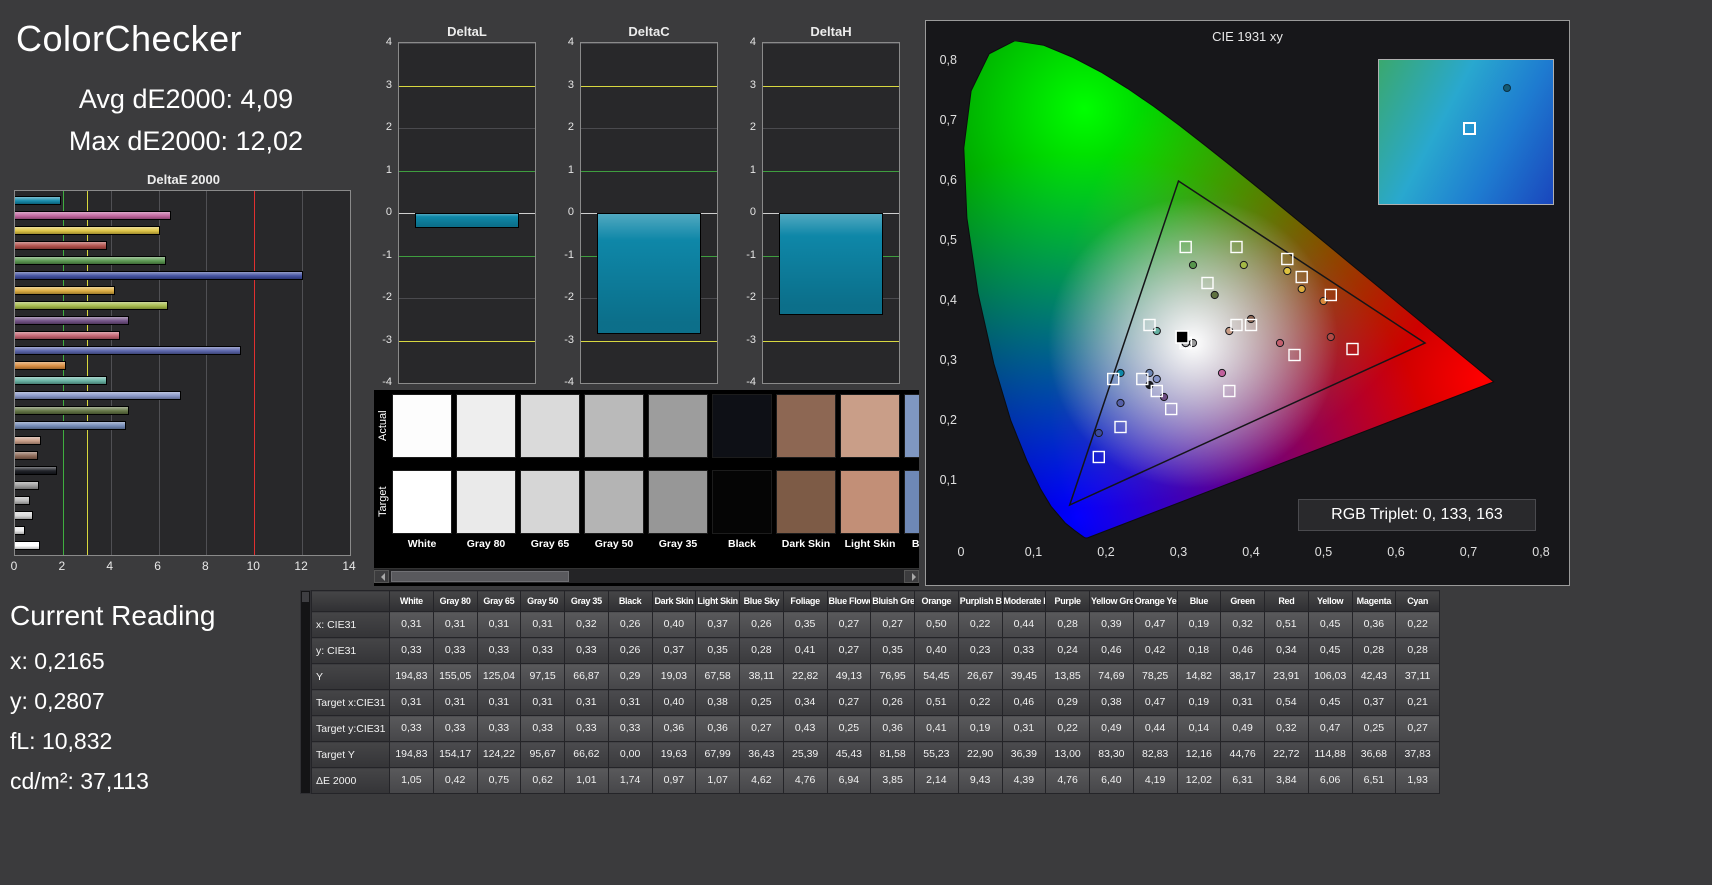 The width and height of the screenshot is (1712, 885). I want to click on table-cell: 25,39, so click(805, 754).